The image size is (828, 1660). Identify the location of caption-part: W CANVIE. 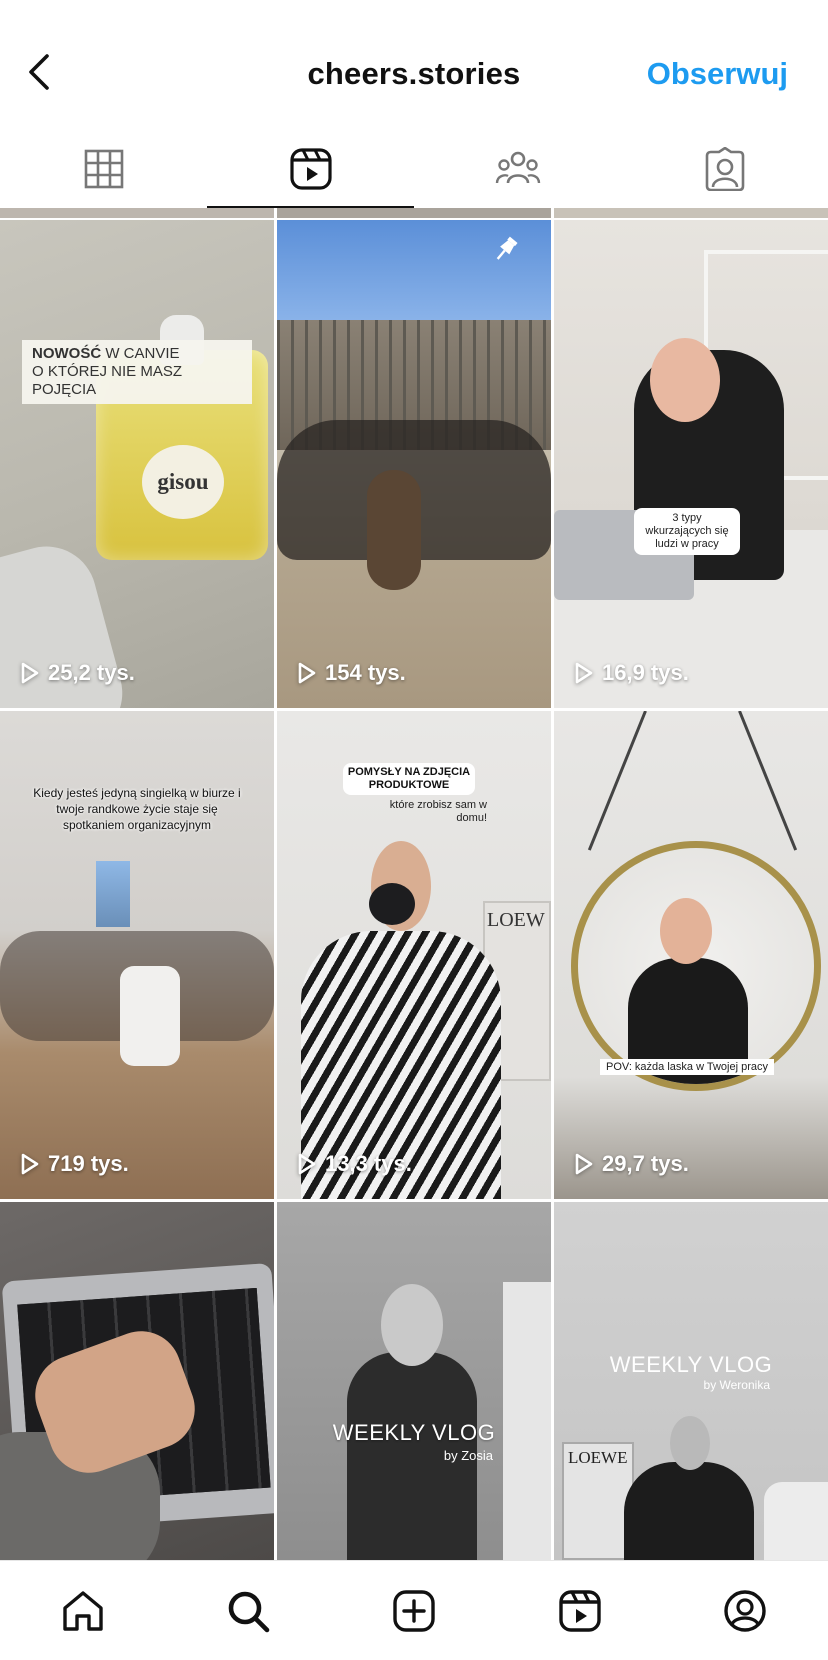
(142, 353).